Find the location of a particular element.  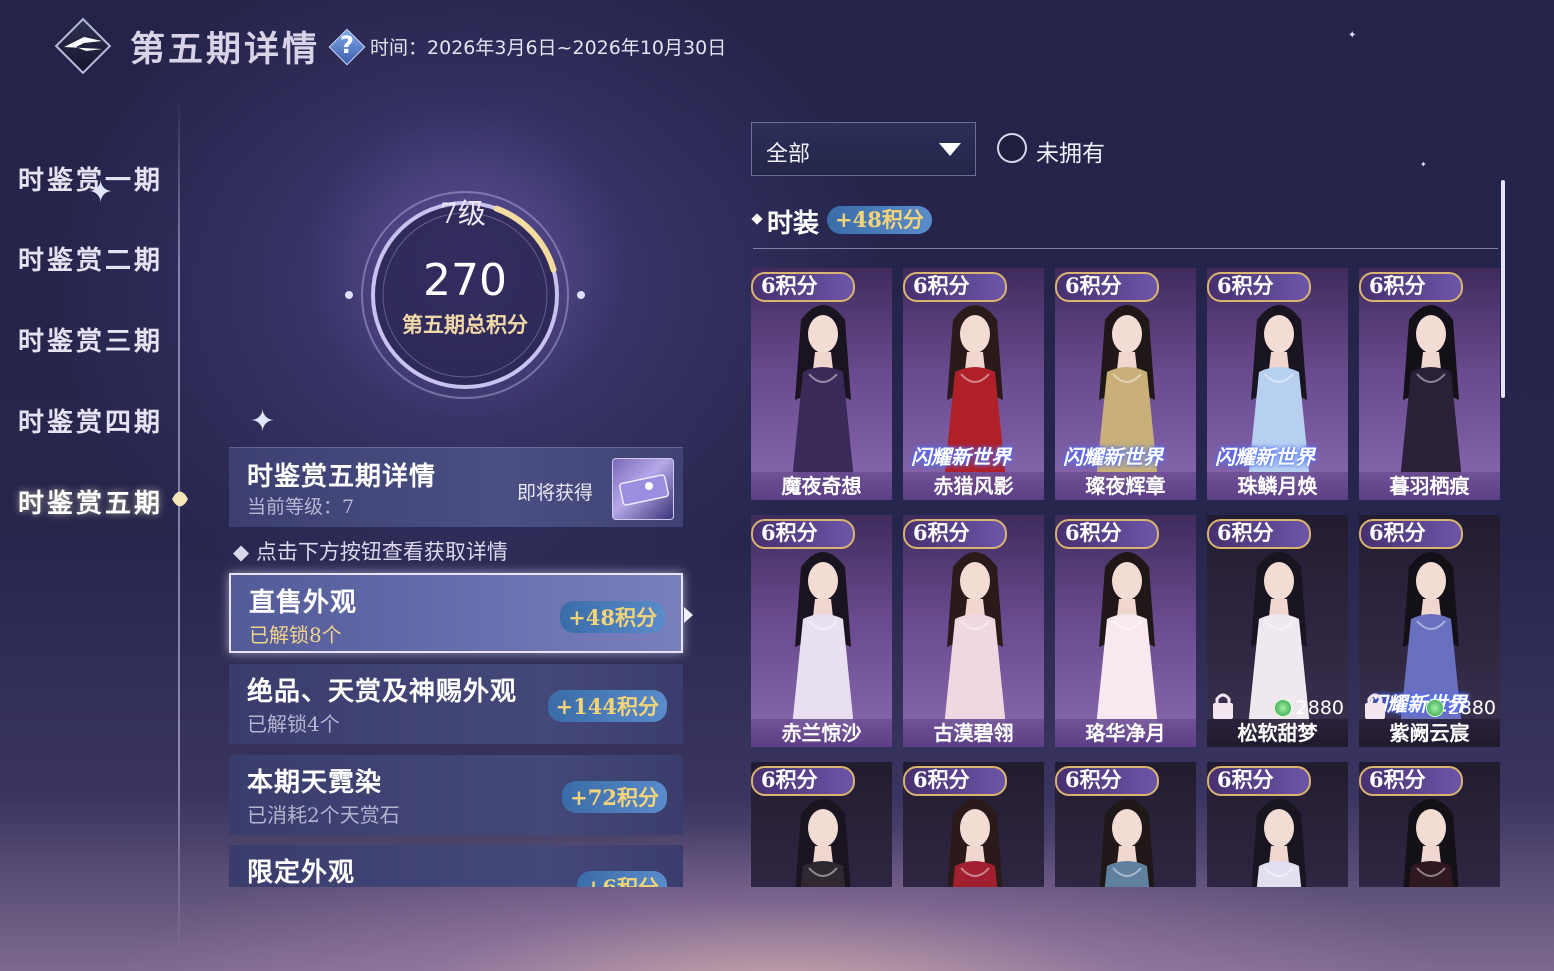

source-title: 本期天霓染 is located at coordinates (315, 783).